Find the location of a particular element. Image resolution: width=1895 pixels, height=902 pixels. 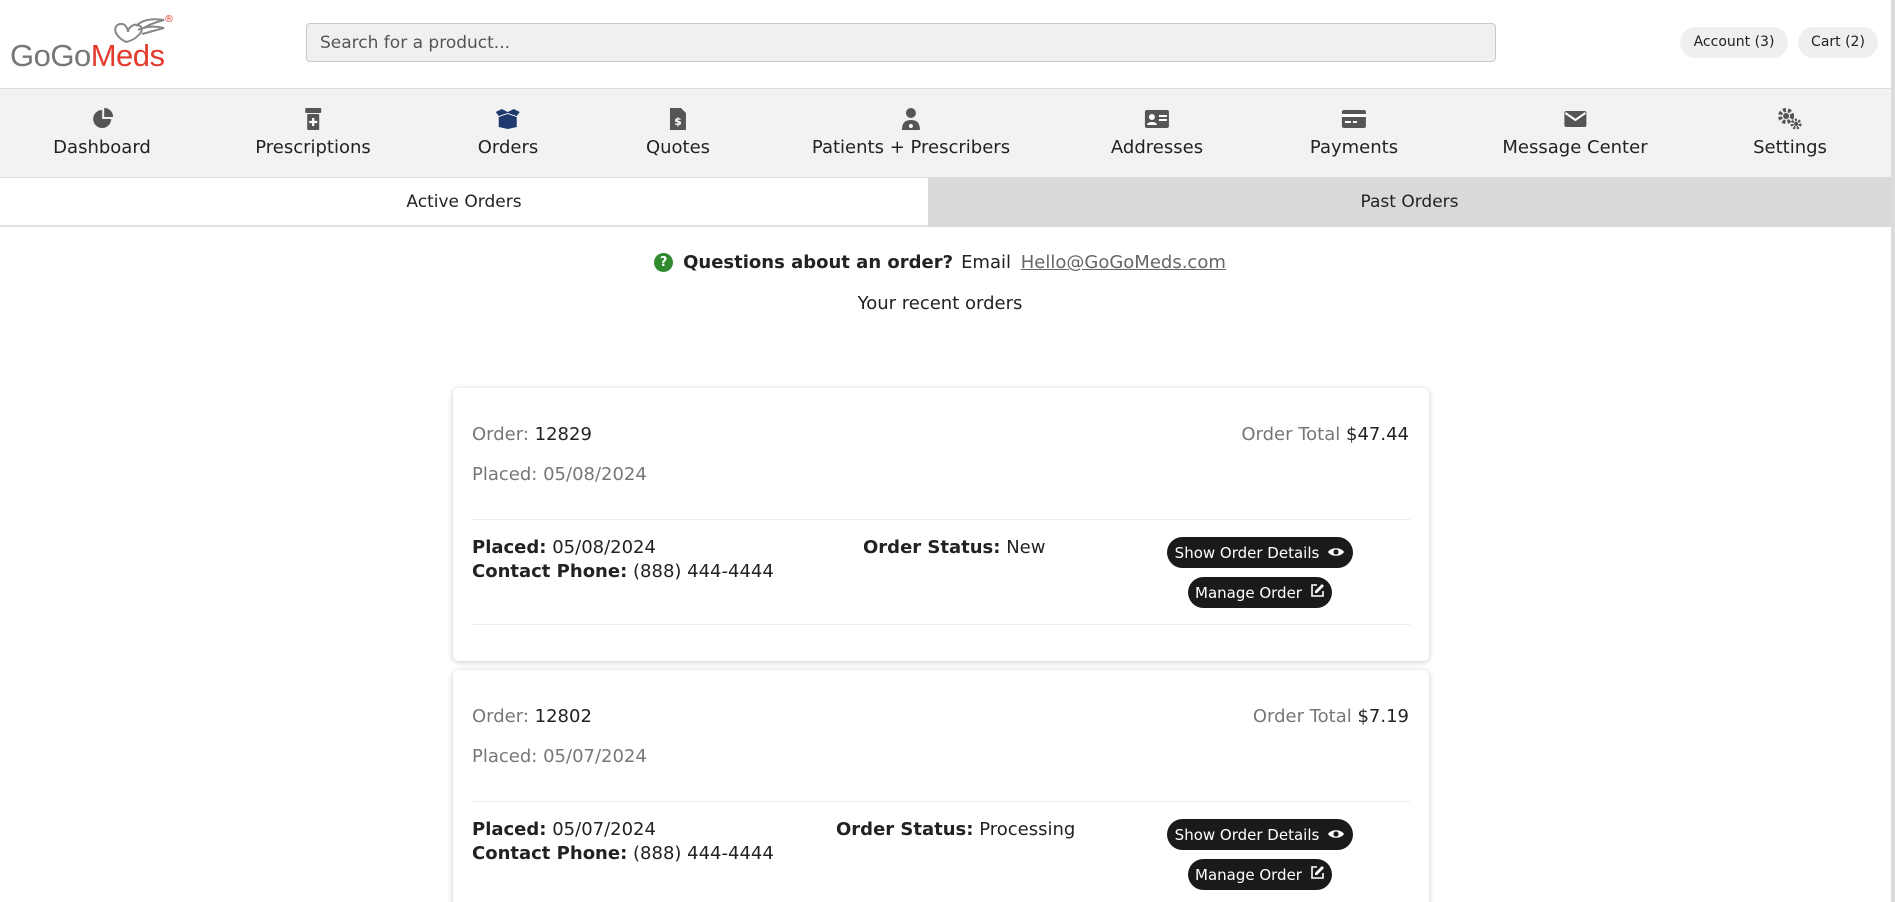

order-total-value: $7.19 is located at coordinates (1383, 716).